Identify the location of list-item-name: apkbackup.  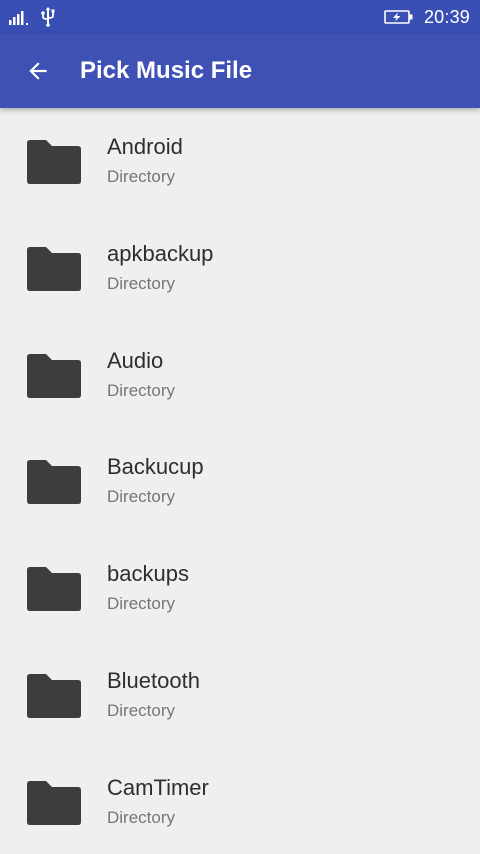
(160, 253).